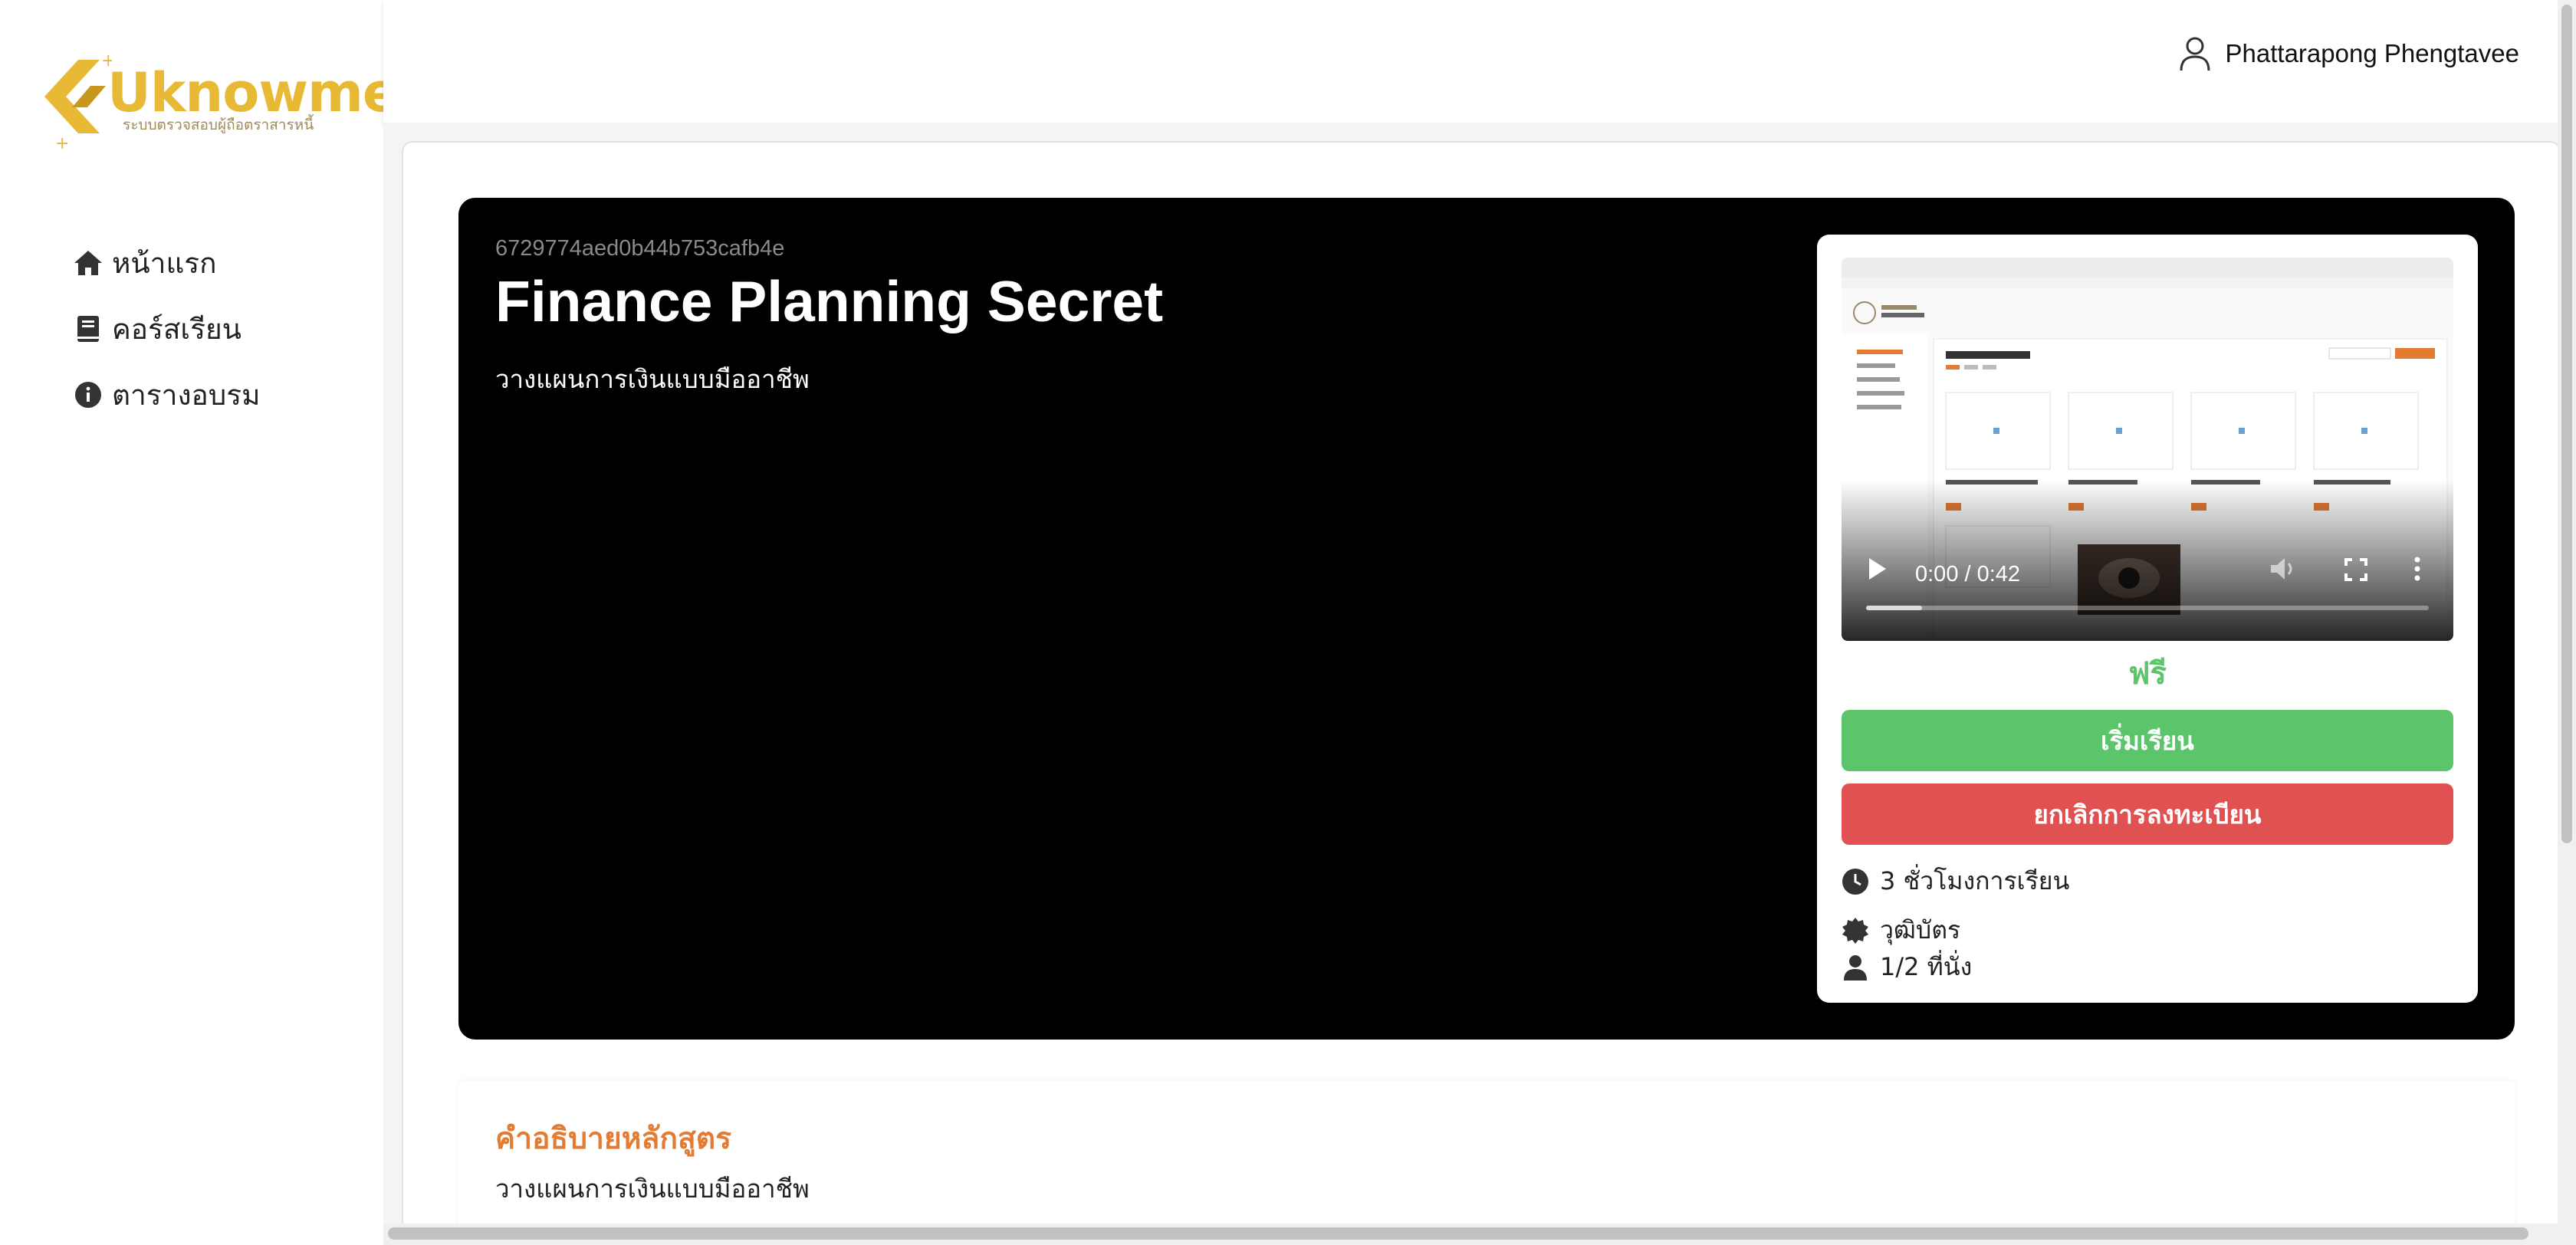 The image size is (2576, 1245). I want to click on user-name: Phattarapong Phengtavee, so click(2372, 53).